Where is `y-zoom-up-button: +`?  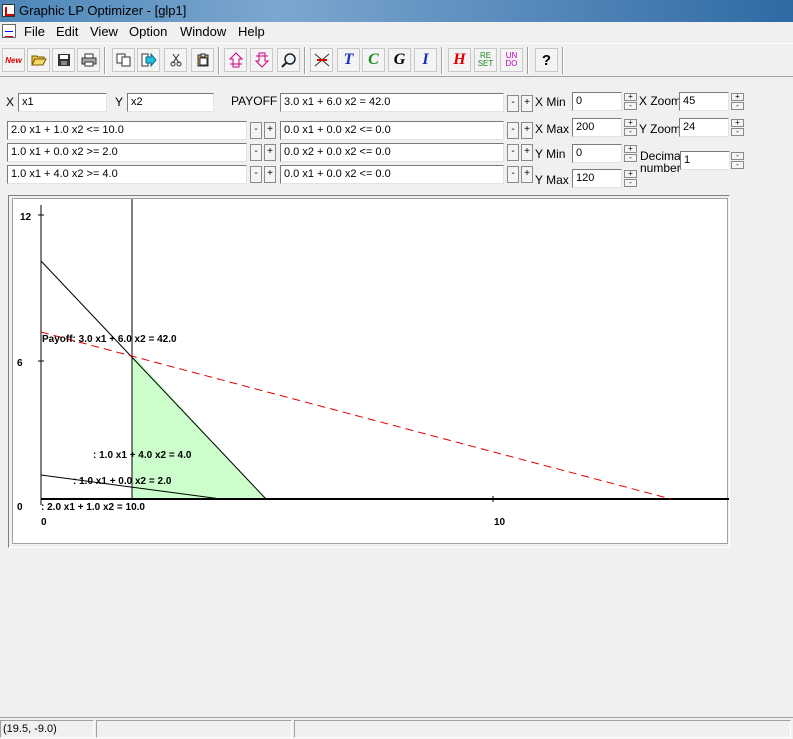
y-zoom-up-button: + is located at coordinates (737, 123).